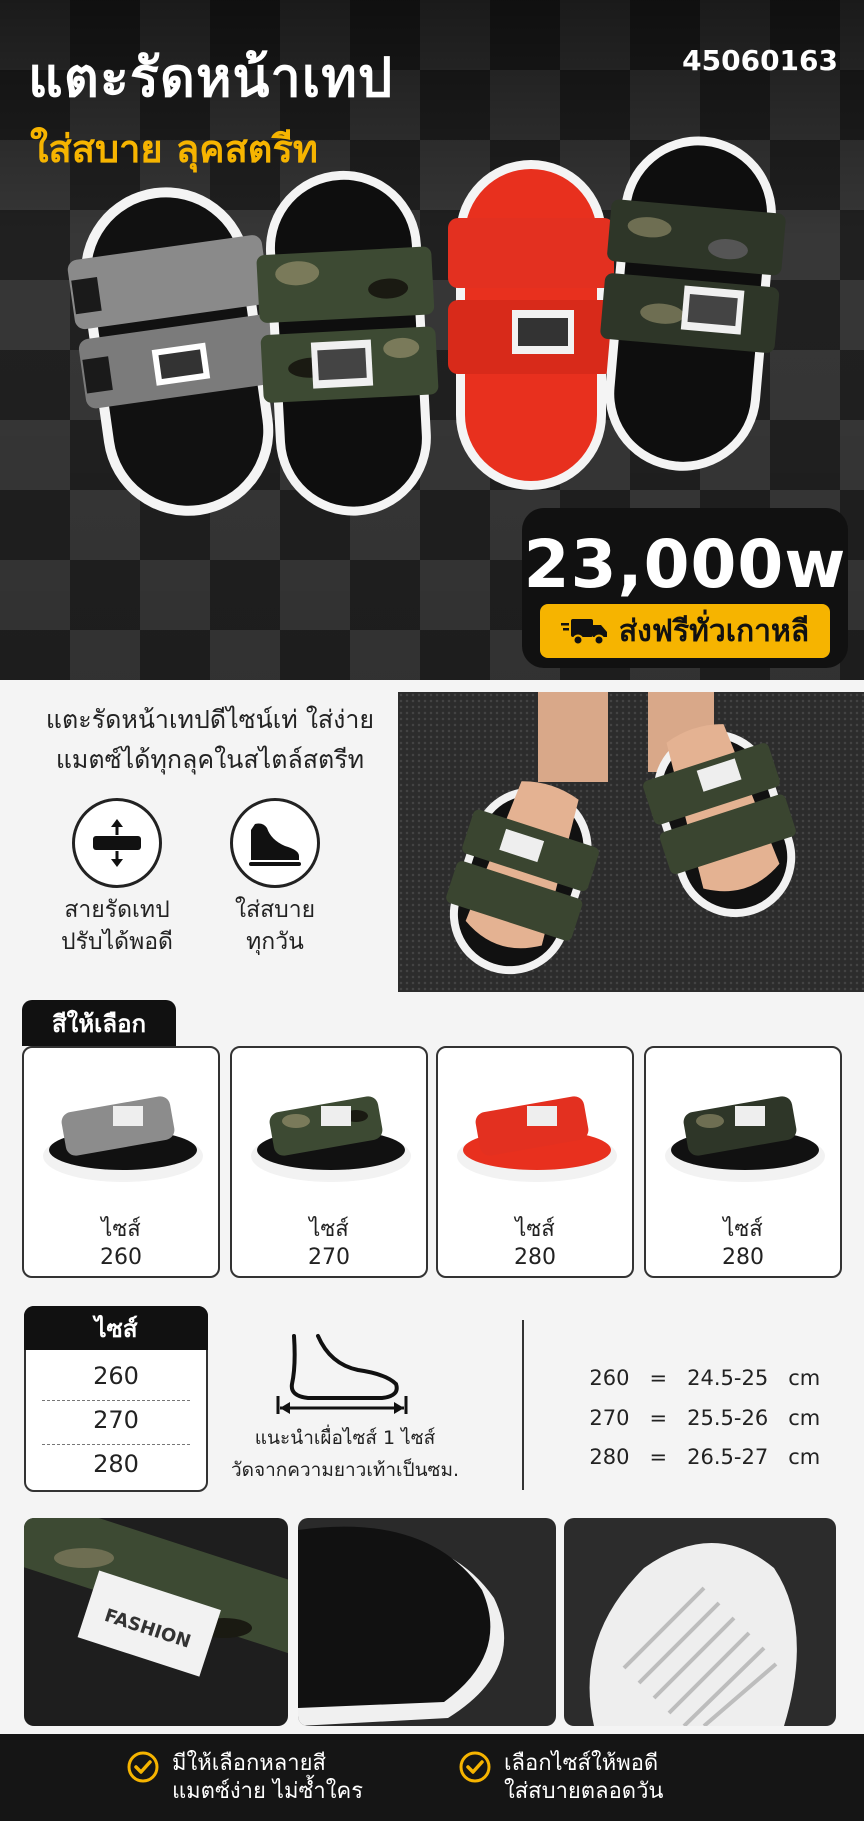 Image resolution: width=864 pixels, height=1821 pixels. I want to click on truck-icon, so click(583, 632).